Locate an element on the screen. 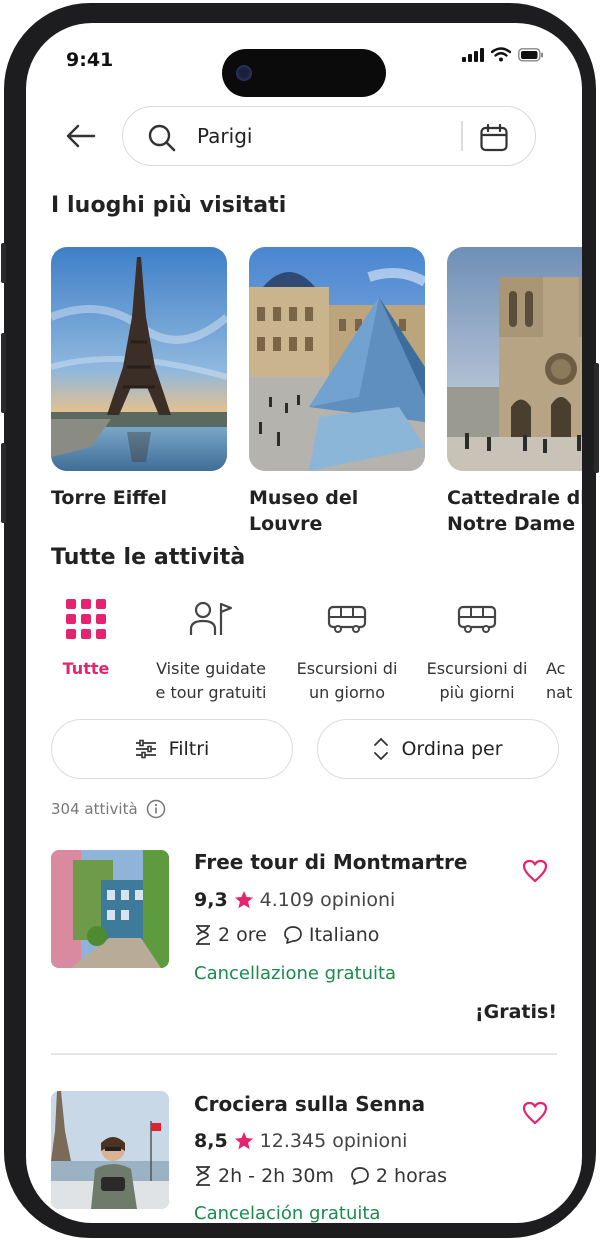  front-camera is located at coordinates (244, 73).